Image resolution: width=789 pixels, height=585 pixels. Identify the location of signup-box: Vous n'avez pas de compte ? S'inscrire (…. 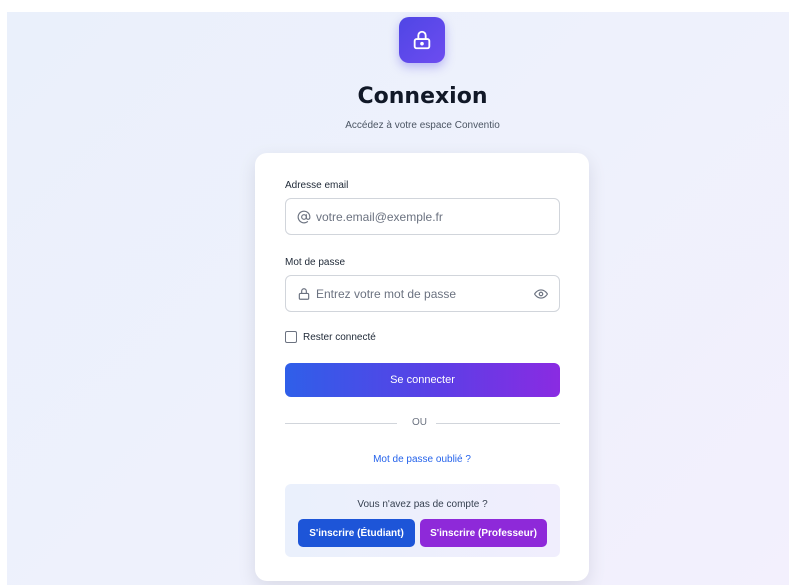
(422, 520).